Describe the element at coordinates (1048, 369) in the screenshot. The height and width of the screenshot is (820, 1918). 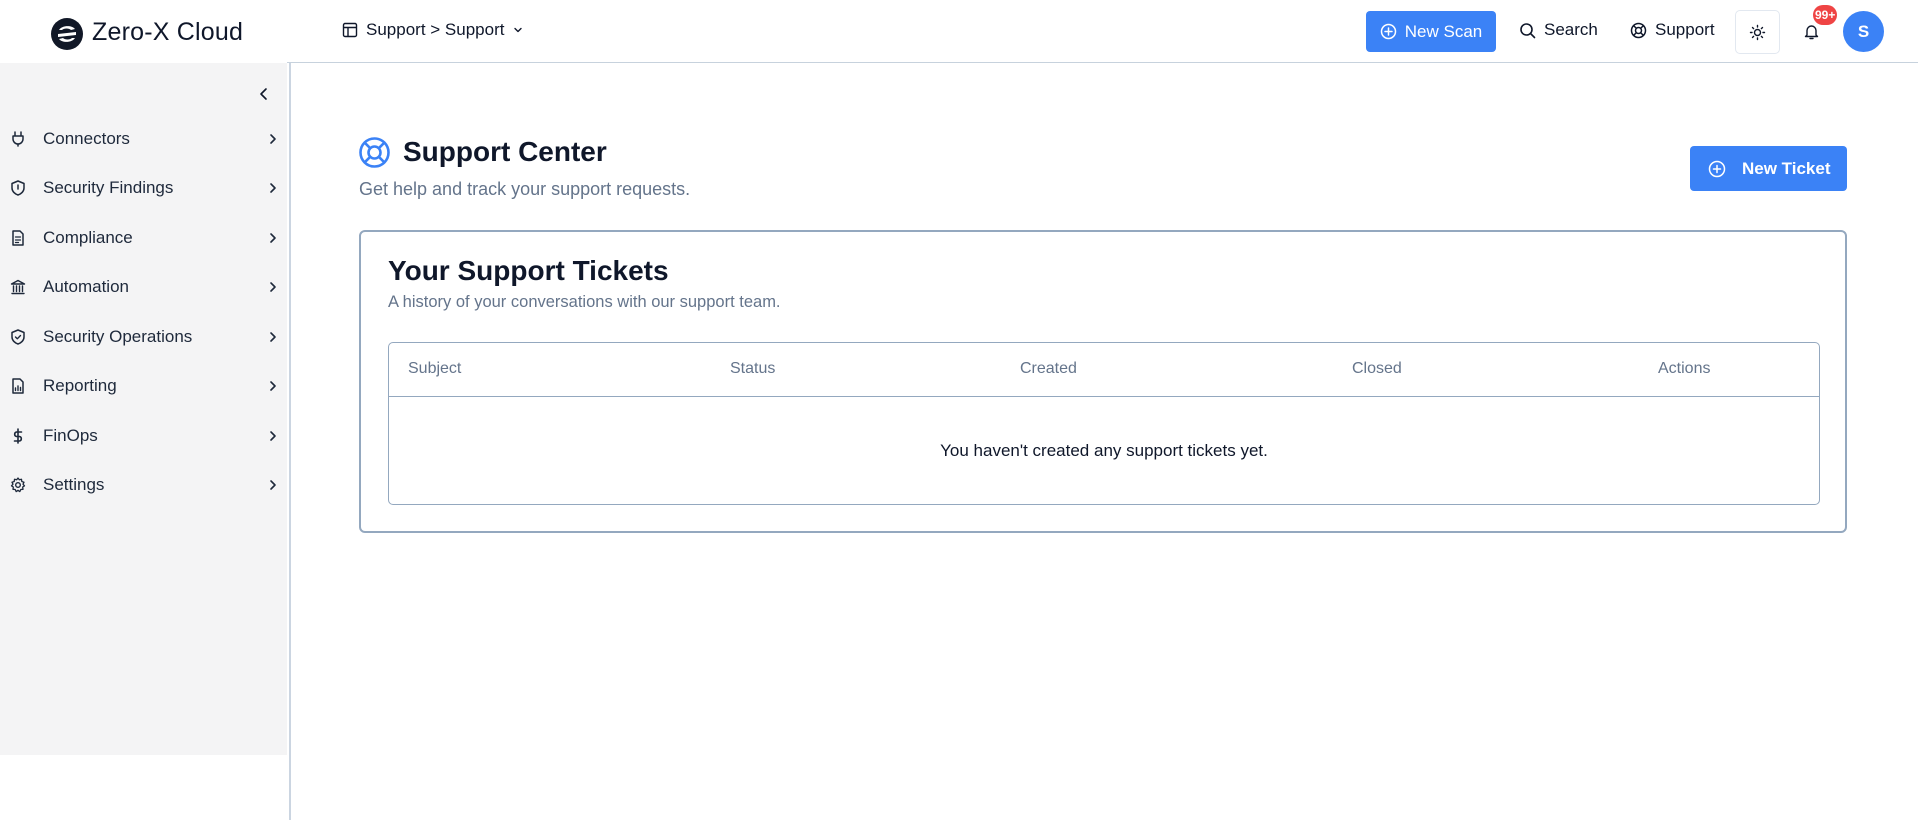
I see `column-header-created: Created` at that location.